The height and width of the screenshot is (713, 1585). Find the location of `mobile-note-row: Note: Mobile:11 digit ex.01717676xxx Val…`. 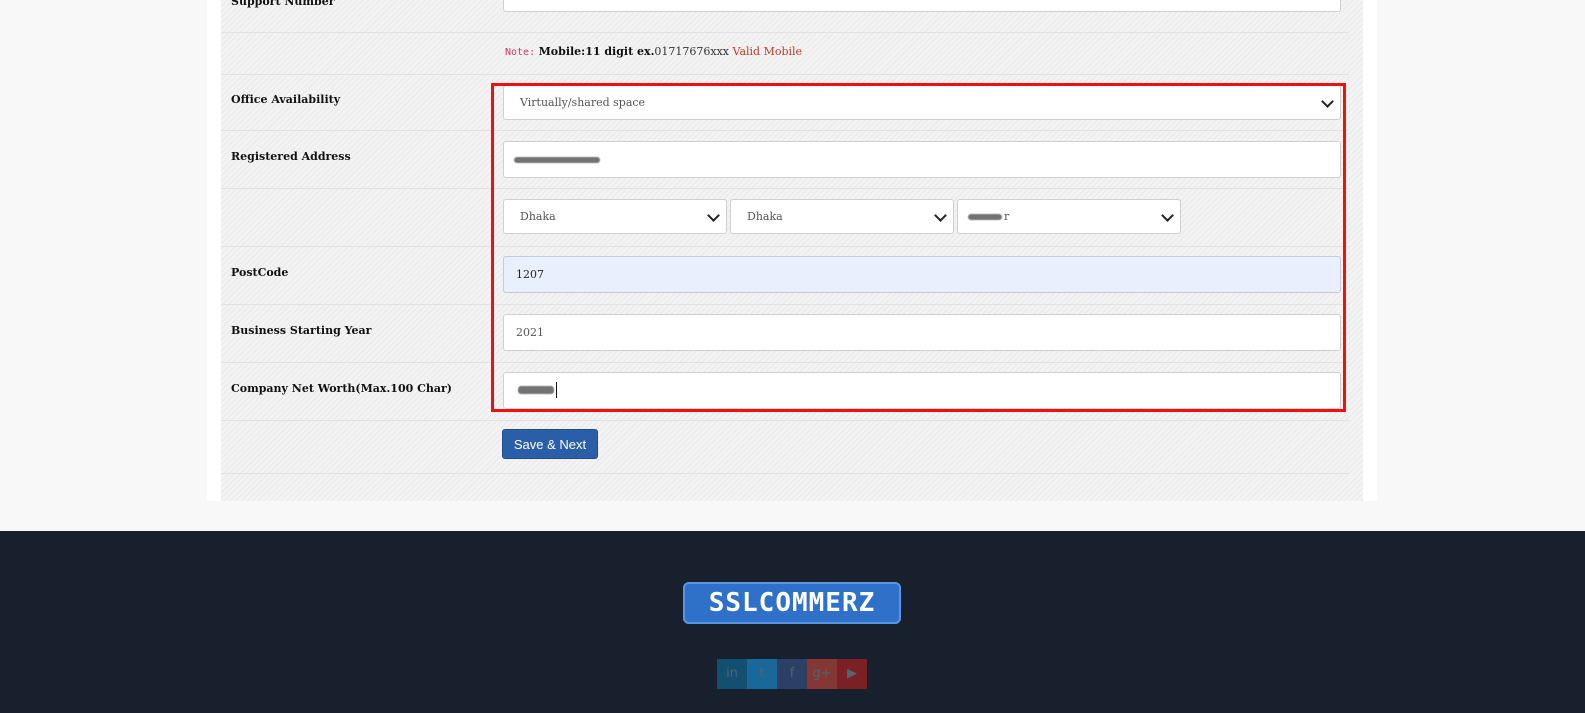

mobile-note-row: Note: Mobile:11 digit ex.01717676xxx Val… is located at coordinates (785, 53).